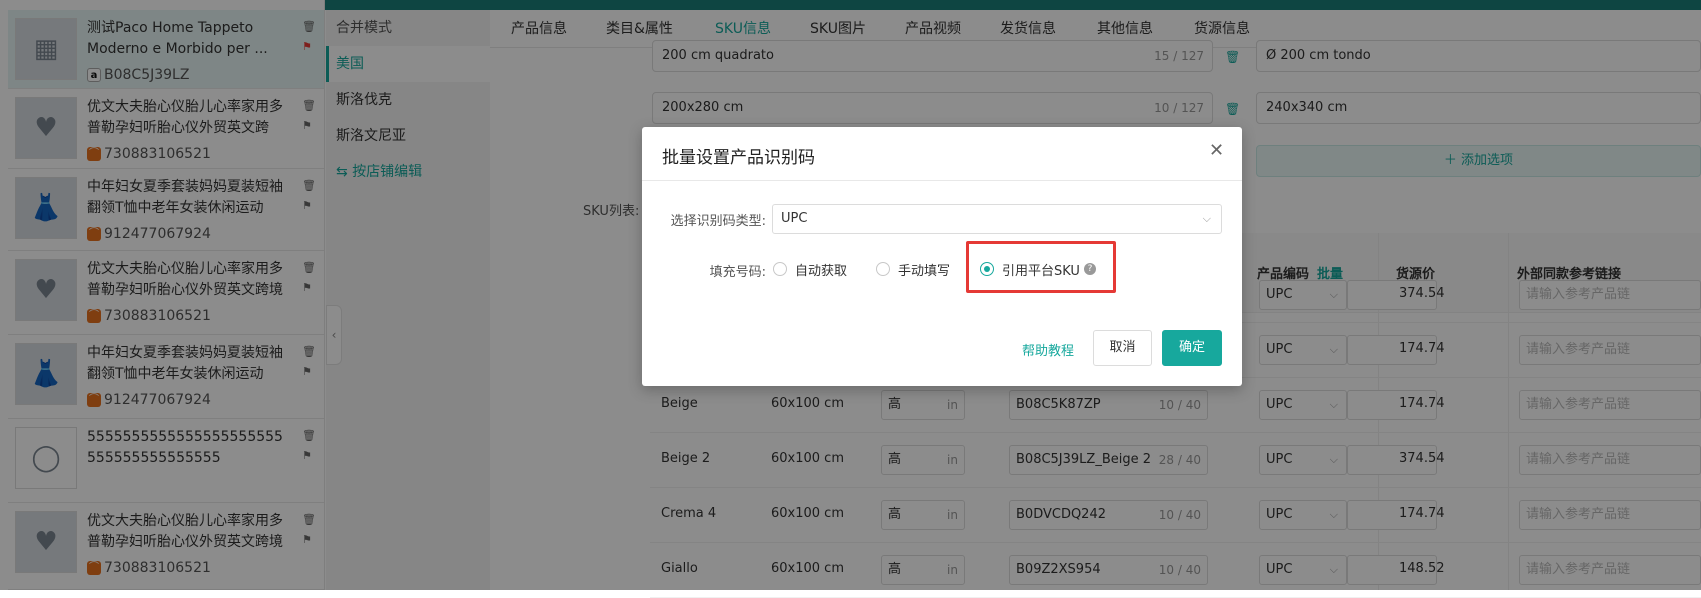 Image resolution: width=1701 pixels, height=598 pixels. Describe the element at coordinates (794, 218) in the screenshot. I see `identifier-type-value: UPC` at that location.